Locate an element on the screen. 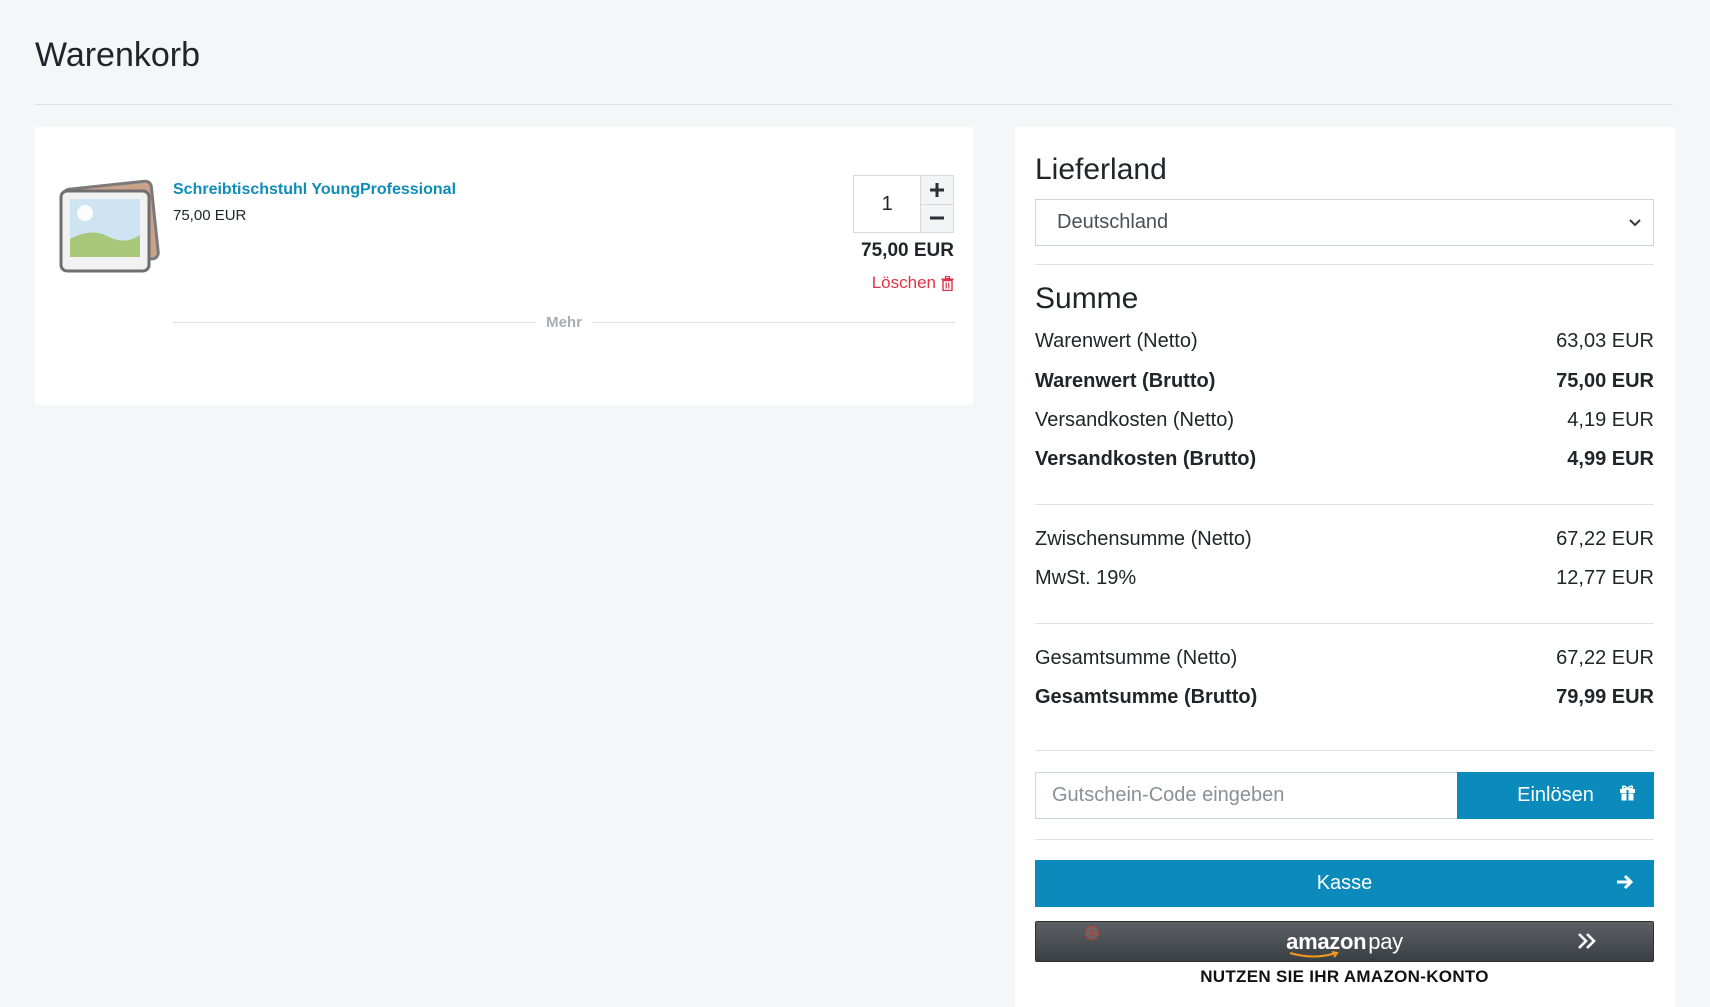  quantity-buttons is located at coordinates (936, 204).